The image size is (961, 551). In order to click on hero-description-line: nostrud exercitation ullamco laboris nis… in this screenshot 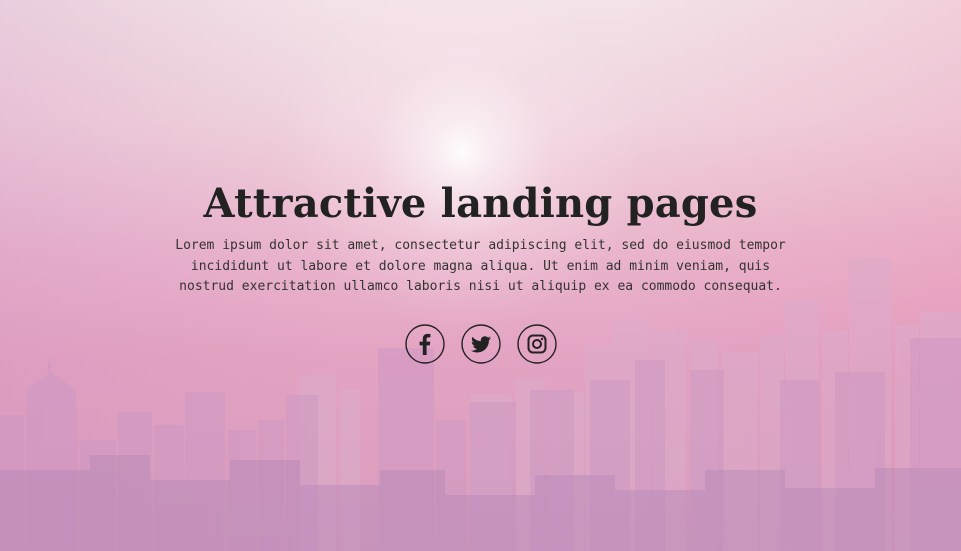, I will do `click(480, 286)`.